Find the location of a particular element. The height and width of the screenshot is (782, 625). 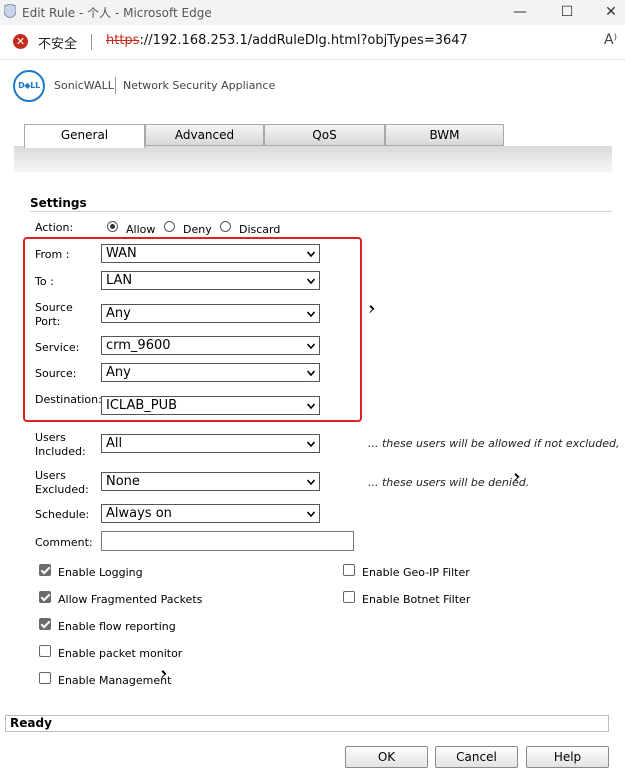

users-excluded-value: None is located at coordinates (123, 481).